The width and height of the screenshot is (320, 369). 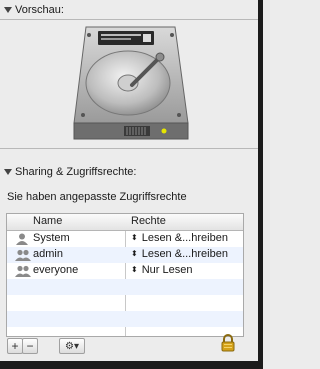 What do you see at coordinates (30, 346) in the screenshot?
I see `remove-button: −` at bounding box center [30, 346].